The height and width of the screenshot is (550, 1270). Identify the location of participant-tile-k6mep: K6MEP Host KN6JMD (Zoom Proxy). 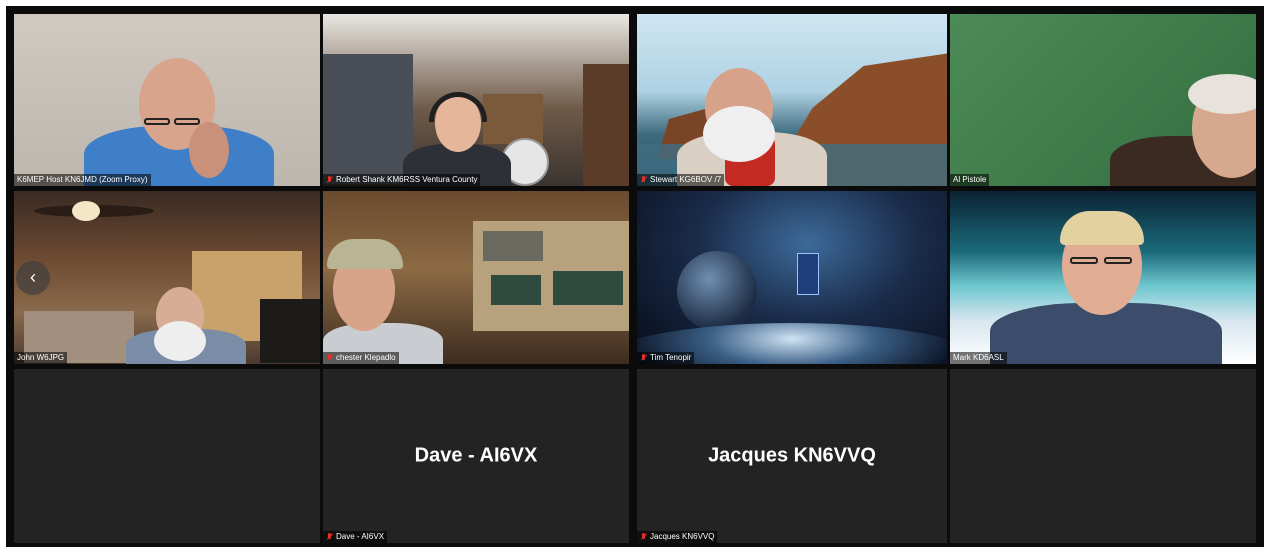
(167, 100).